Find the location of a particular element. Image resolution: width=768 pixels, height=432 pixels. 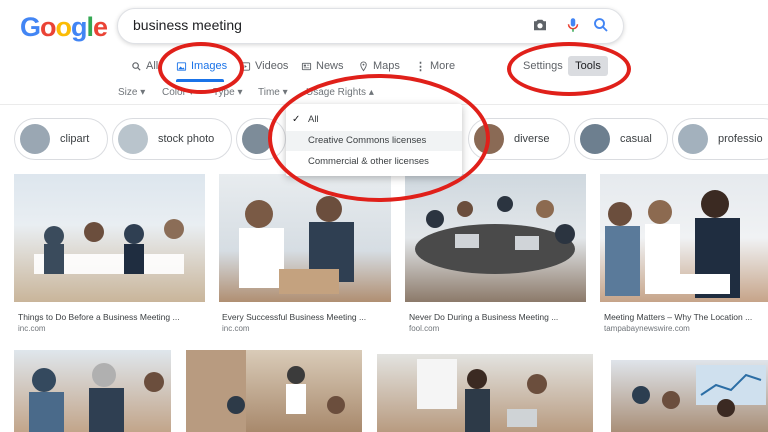

logo-letter: e is located at coordinates (100, 27).